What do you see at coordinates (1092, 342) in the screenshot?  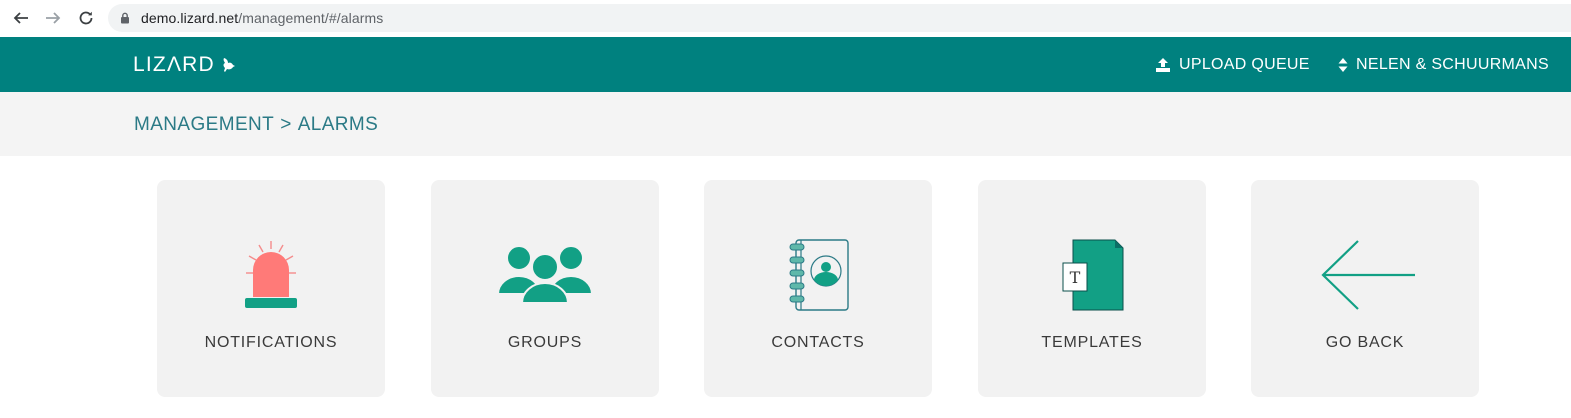 I see `tile-templates-label: TEMPLATES` at bounding box center [1092, 342].